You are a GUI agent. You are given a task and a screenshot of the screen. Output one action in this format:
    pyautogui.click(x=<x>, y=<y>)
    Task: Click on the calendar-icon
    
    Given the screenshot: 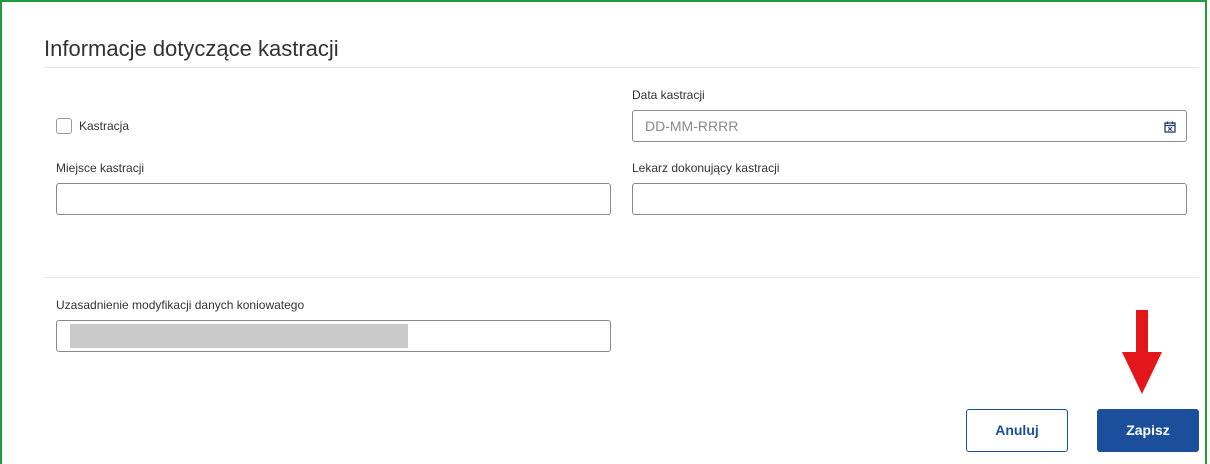 What is the action you would take?
    pyautogui.click(x=1170, y=126)
    